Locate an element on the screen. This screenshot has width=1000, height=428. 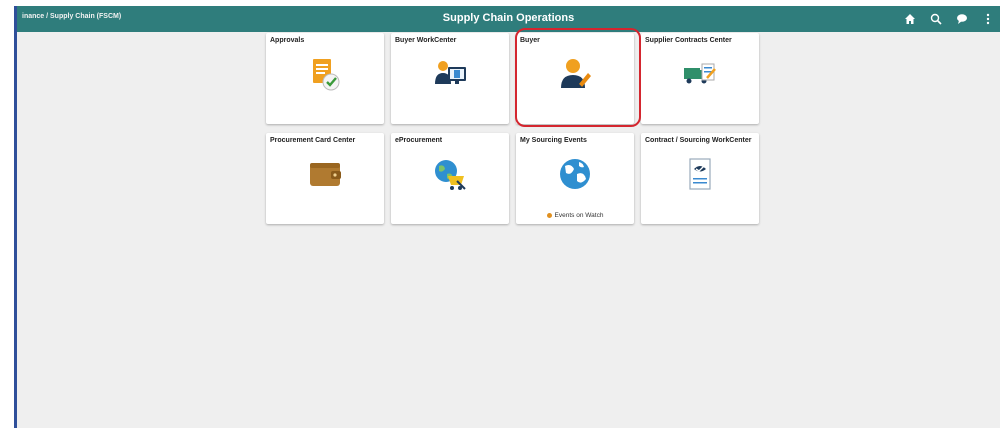
page-title: Supply Chain Operations is located at coordinates (508, 18).